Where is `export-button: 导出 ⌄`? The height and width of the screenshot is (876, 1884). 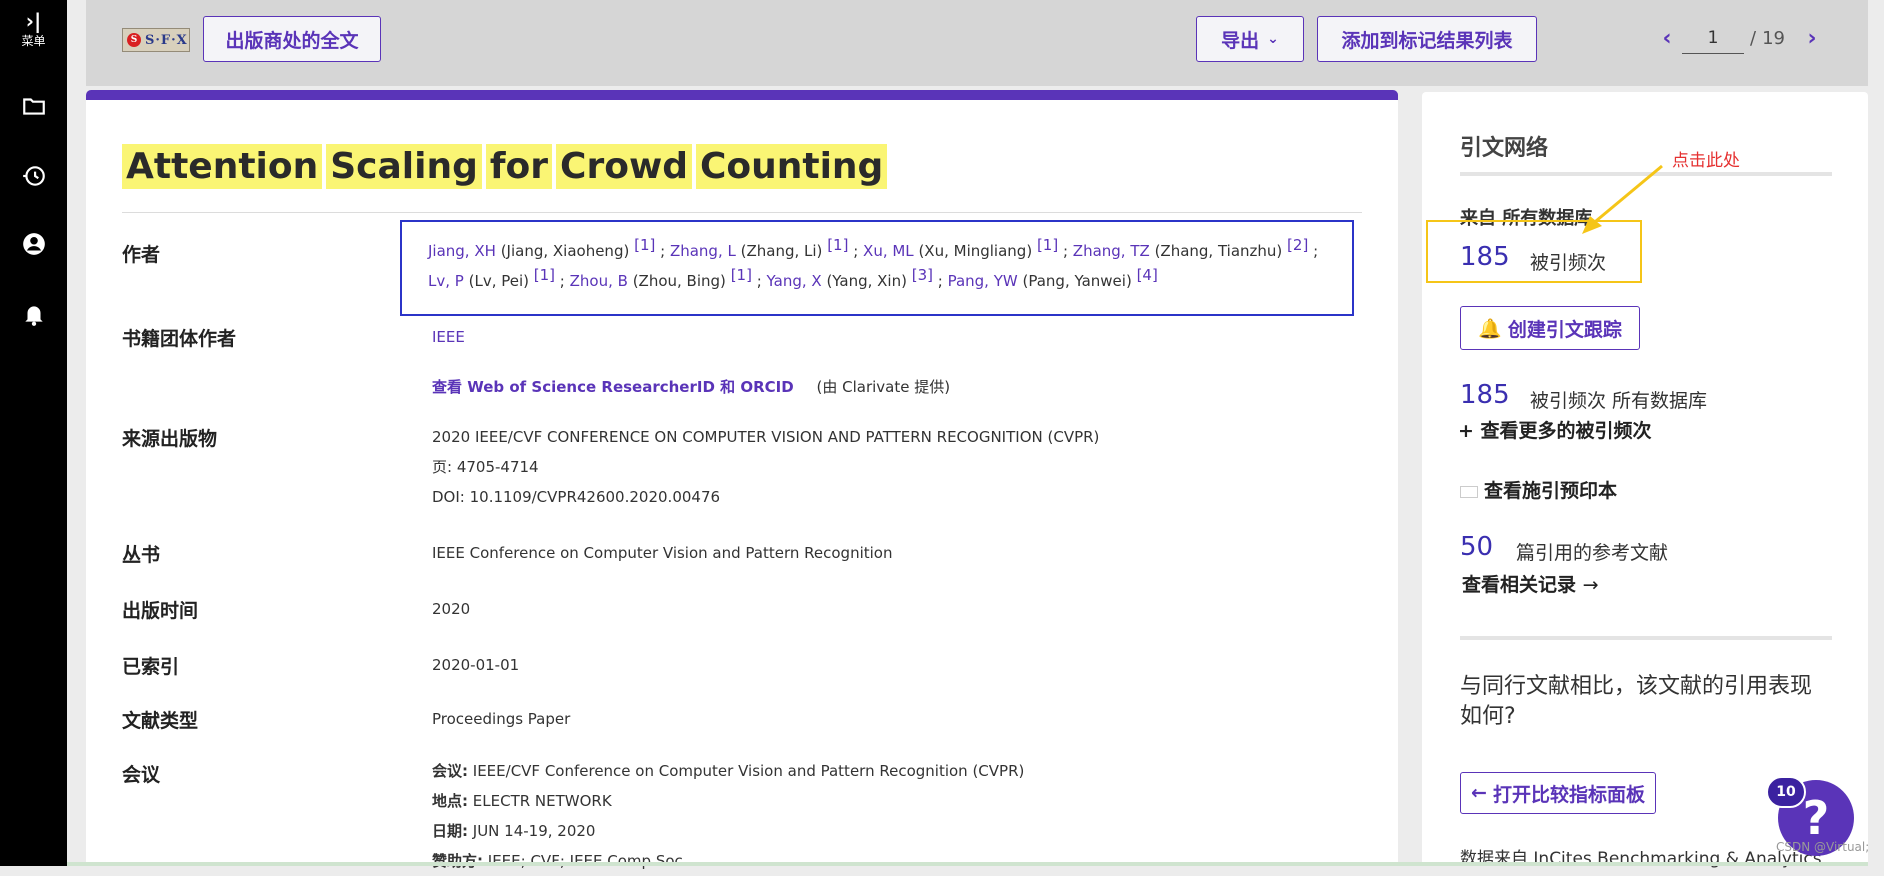 export-button: 导出 ⌄ is located at coordinates (1250, 39).